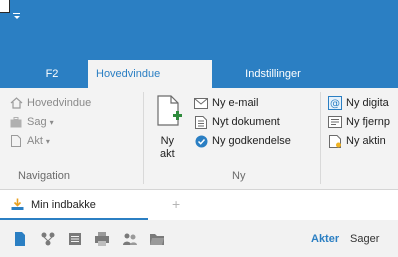 This screenshot has width=398, height=257. Describe the element at coordinates (367, 103) in the screenshot. I see `new-digital-label: Ny digita` at that location.